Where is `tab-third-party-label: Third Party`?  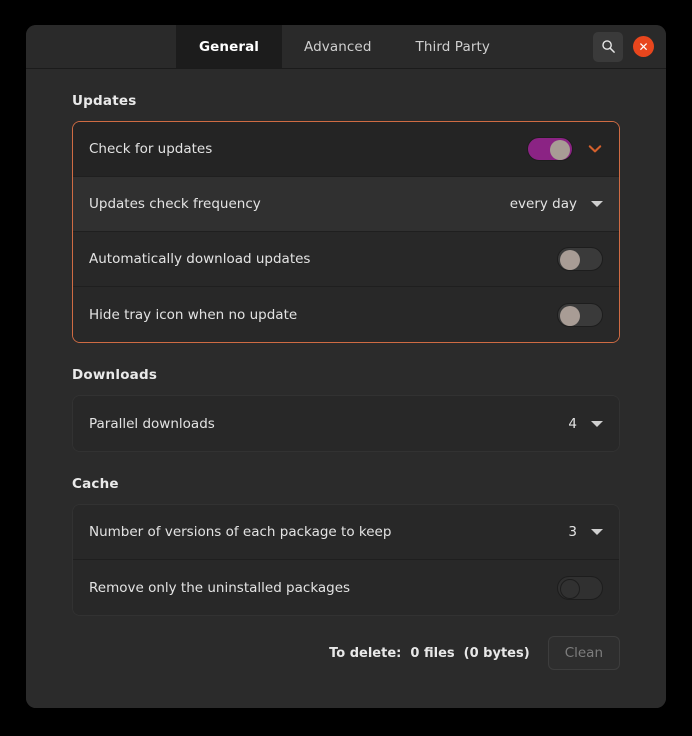
tab-third-party-label: Third Party is located at coordinates (452, 46).